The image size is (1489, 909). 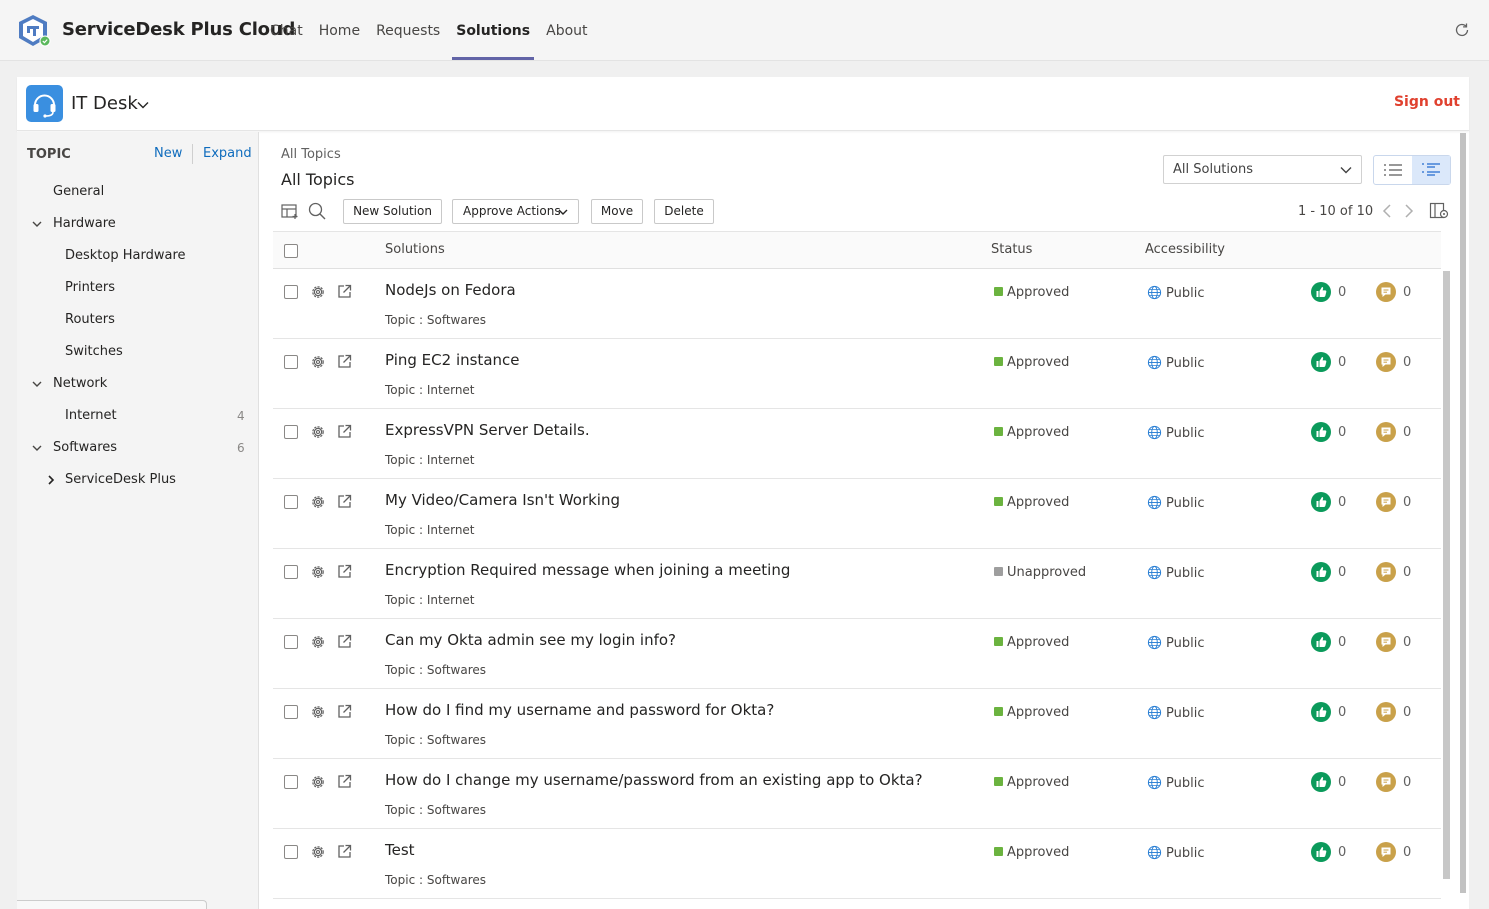 What do you see at coordinates (91, 416) in the screenshot?
I see `sidebar-item-internet: Internet` at bounding box center [91, 416].